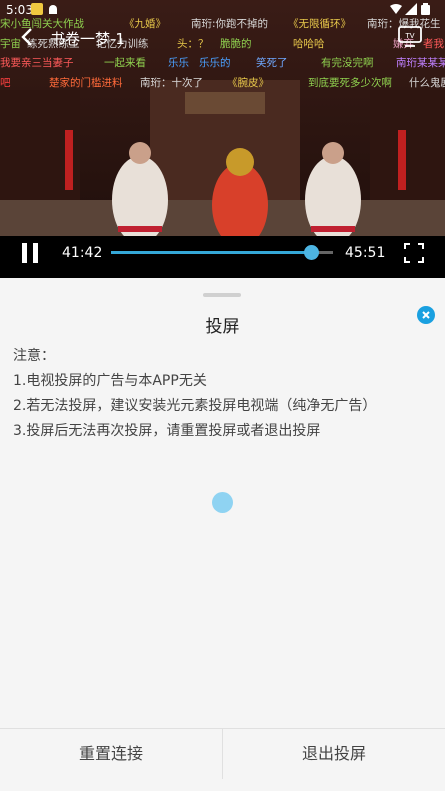 This screenshot has width=445, height=791. What do you see at coordinates (420, 63) in the screenshot?
I see `danmaku-comment: 南珩某某某` at bounding box center [420, 63].